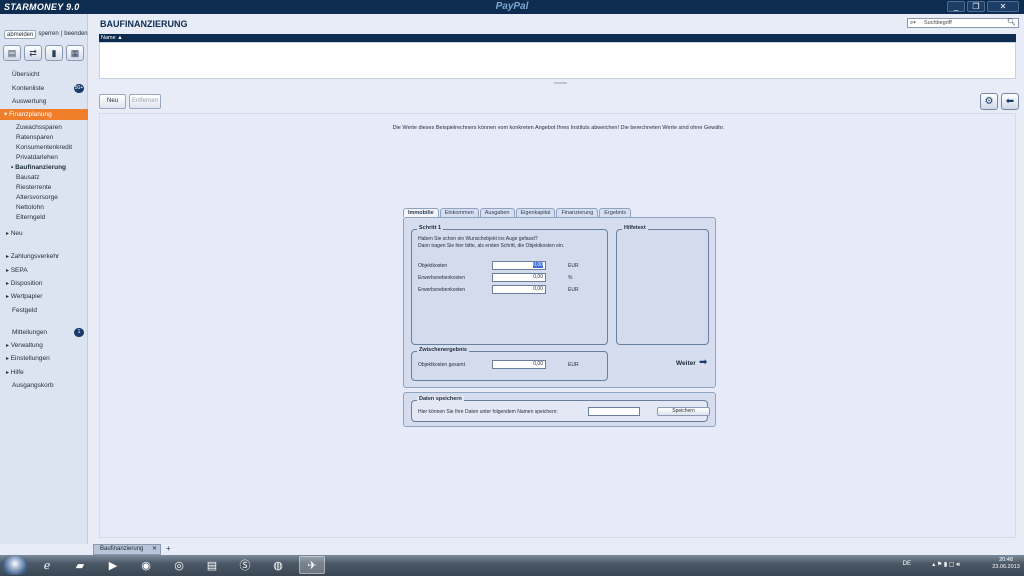 The width and height of the screenshot is (1024, 576). What do you see at coordinates (938, 23) in the screenshot?
I see `search-input: Suchbegriff` at bounding box center [938, 23].